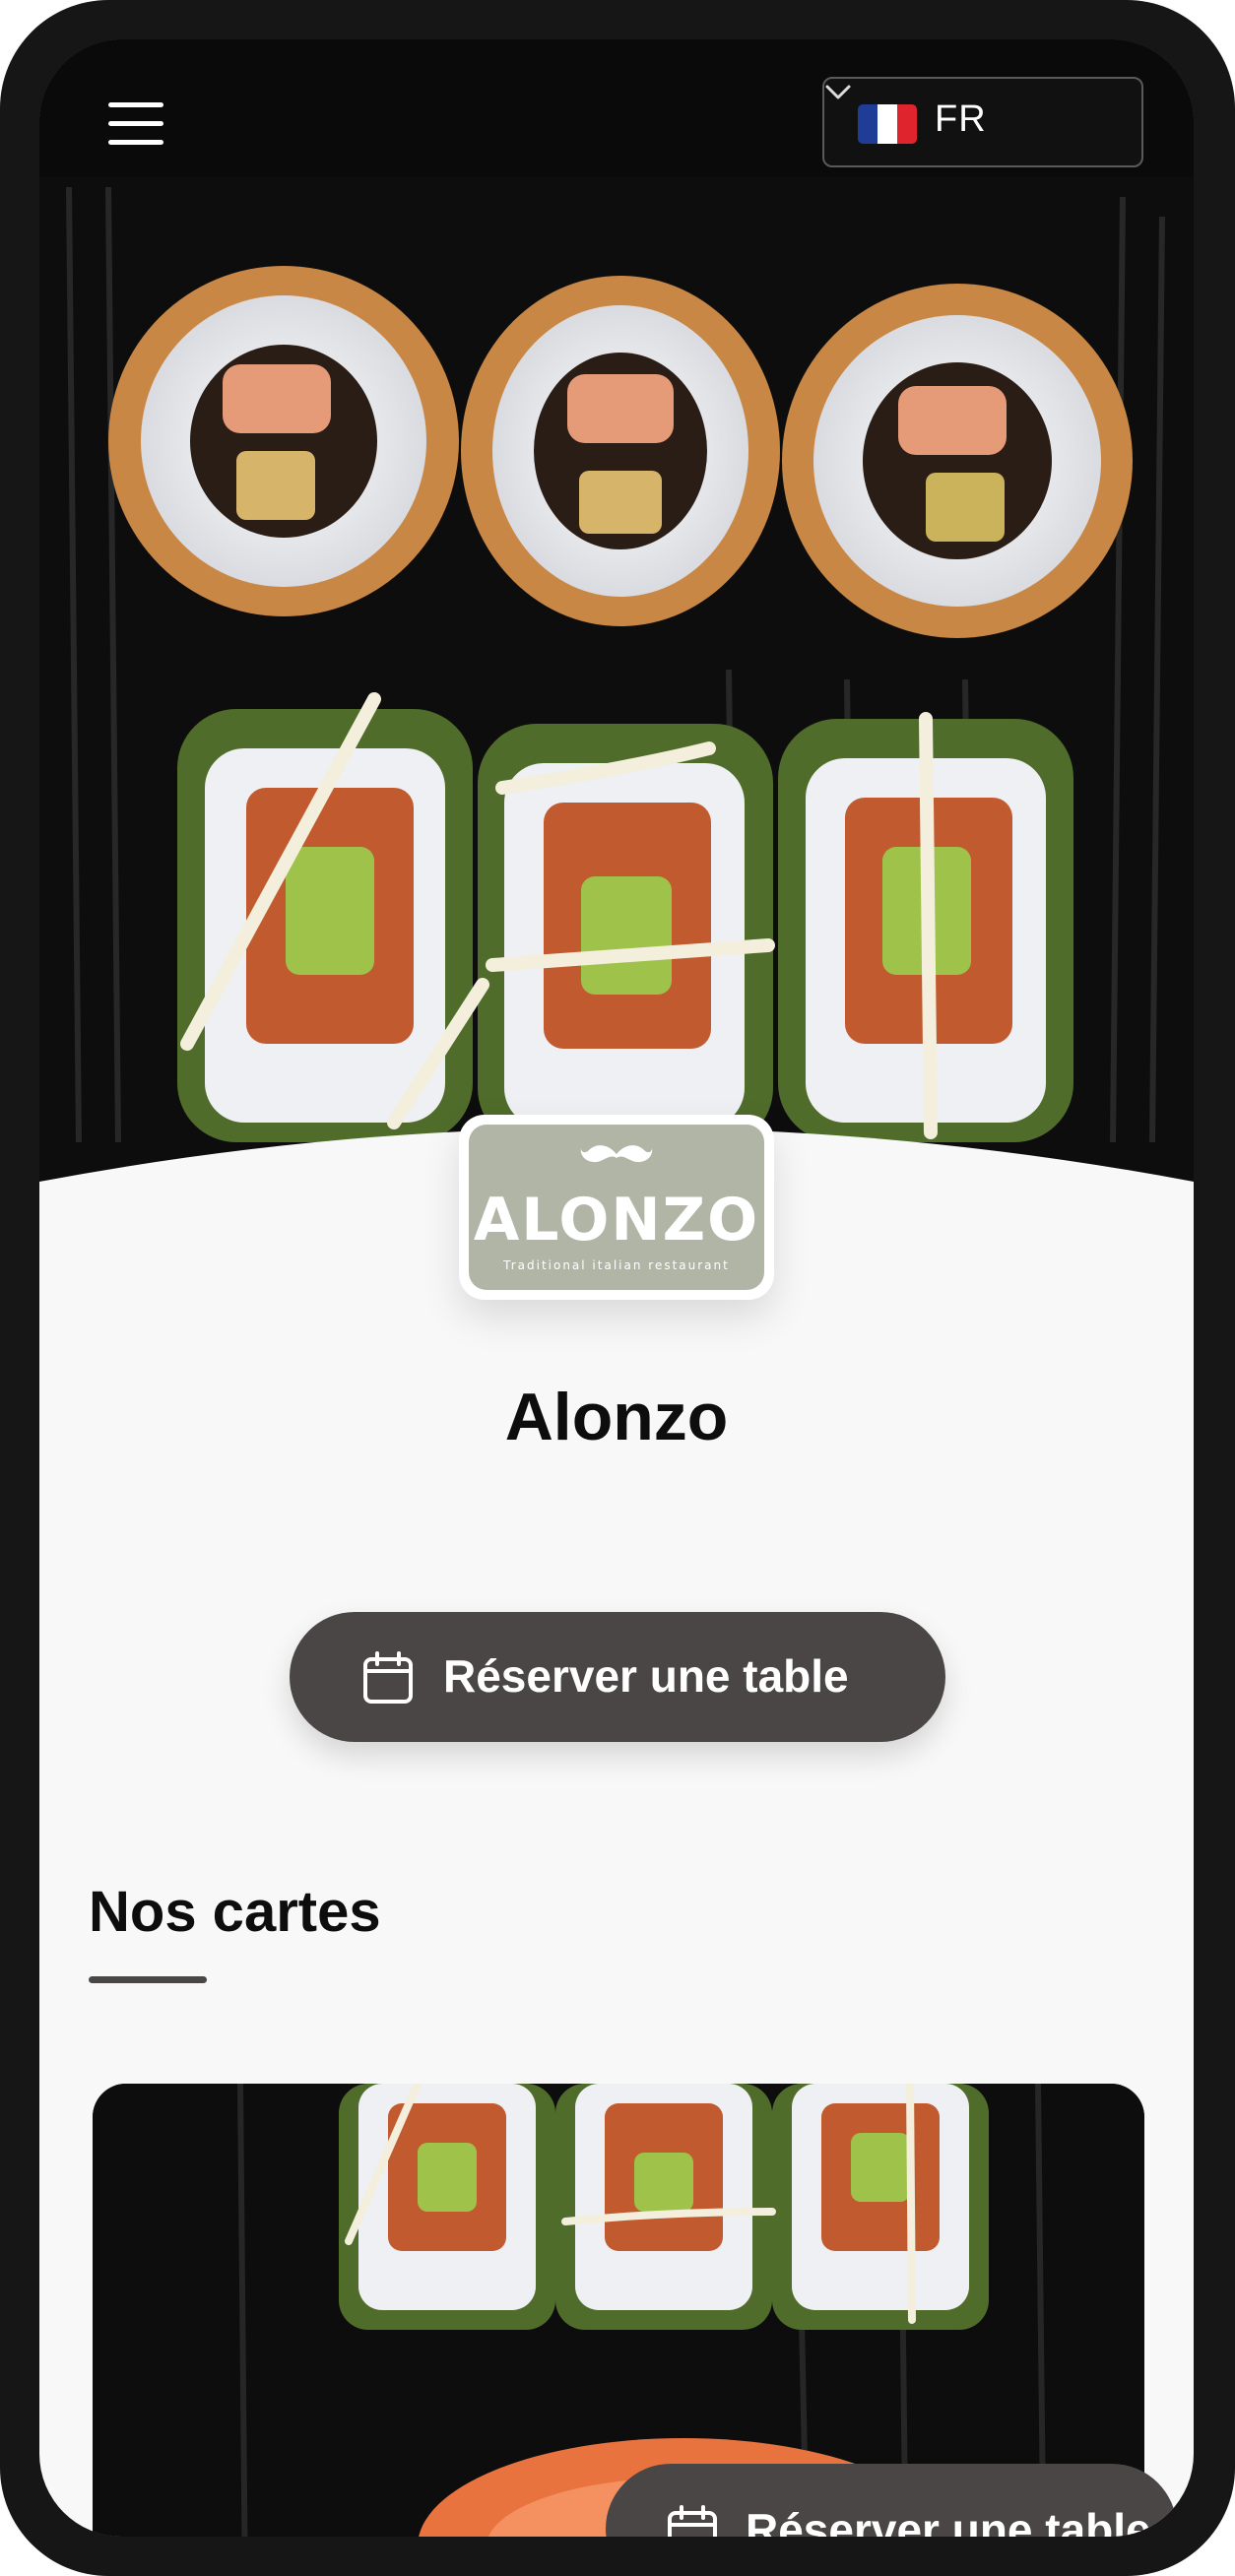  I want to click on reserve-table-button: Réserver une table, so click(617, 1677).